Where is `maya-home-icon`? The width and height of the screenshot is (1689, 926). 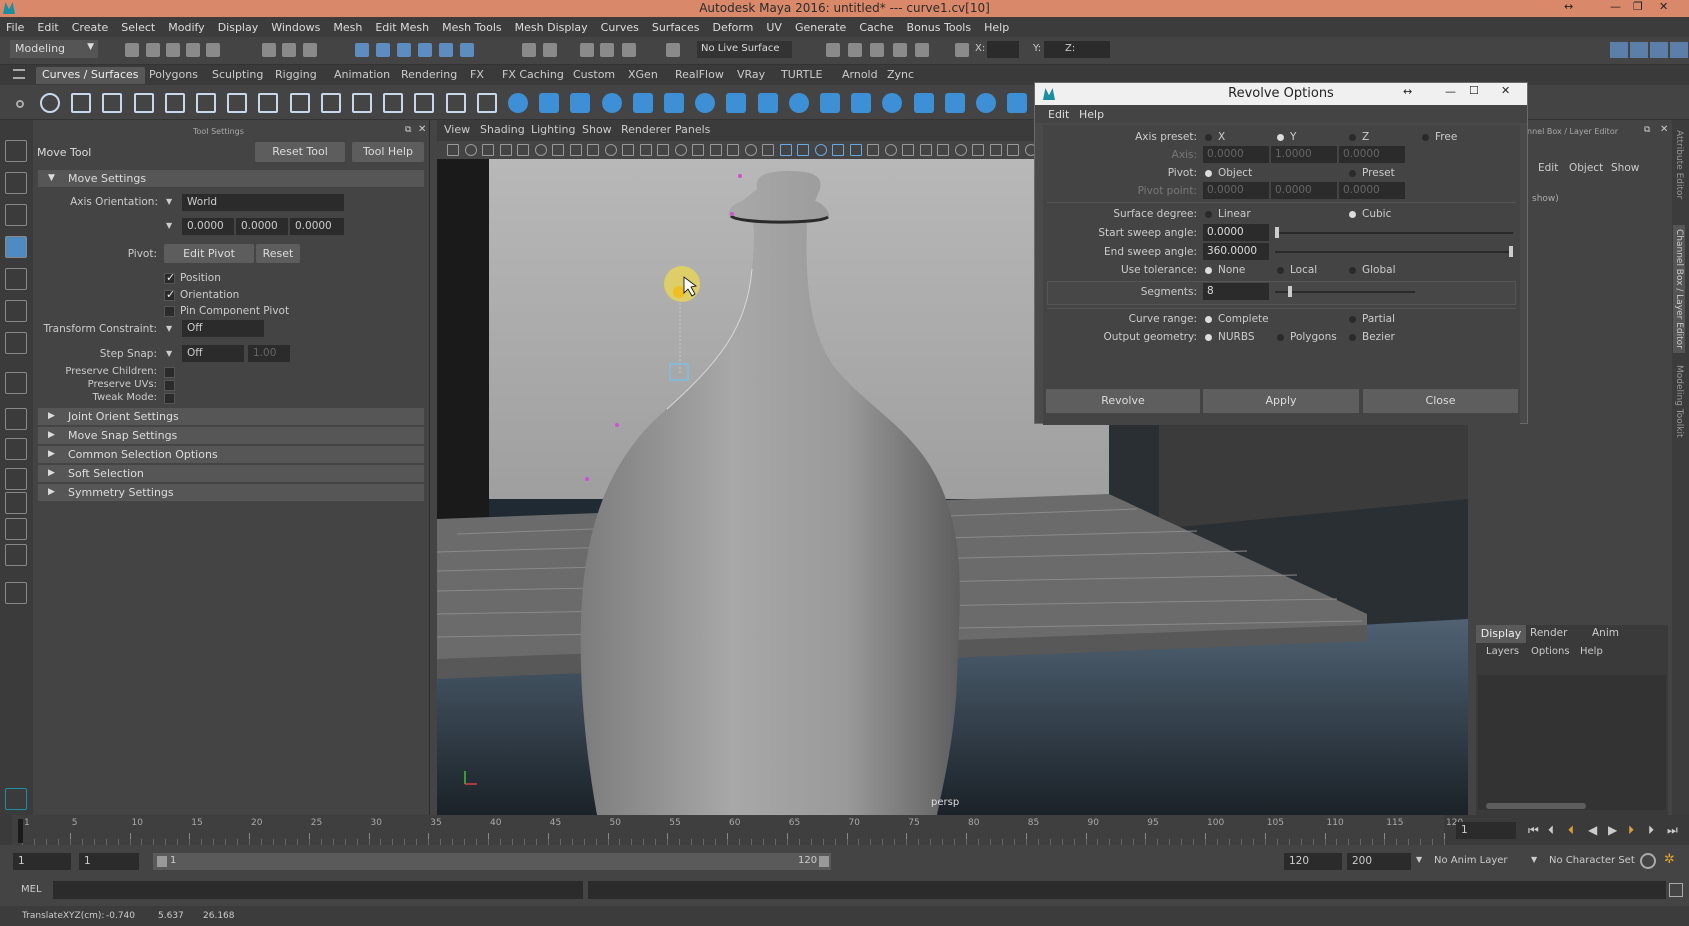 maya-home-icon is located at coordinates (16, 799).